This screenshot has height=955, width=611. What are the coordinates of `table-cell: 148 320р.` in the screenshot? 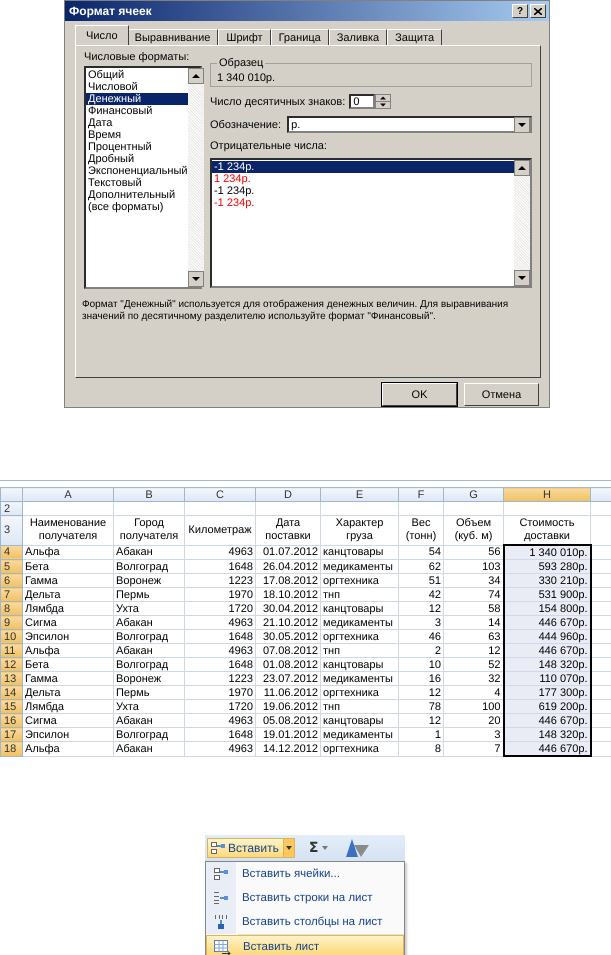 It's located at (547, 735).